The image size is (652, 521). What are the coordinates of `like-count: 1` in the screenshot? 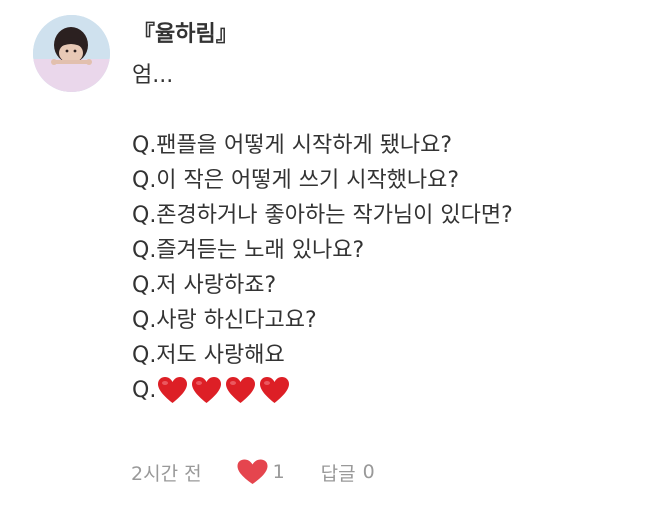 It's located at (278, 472).